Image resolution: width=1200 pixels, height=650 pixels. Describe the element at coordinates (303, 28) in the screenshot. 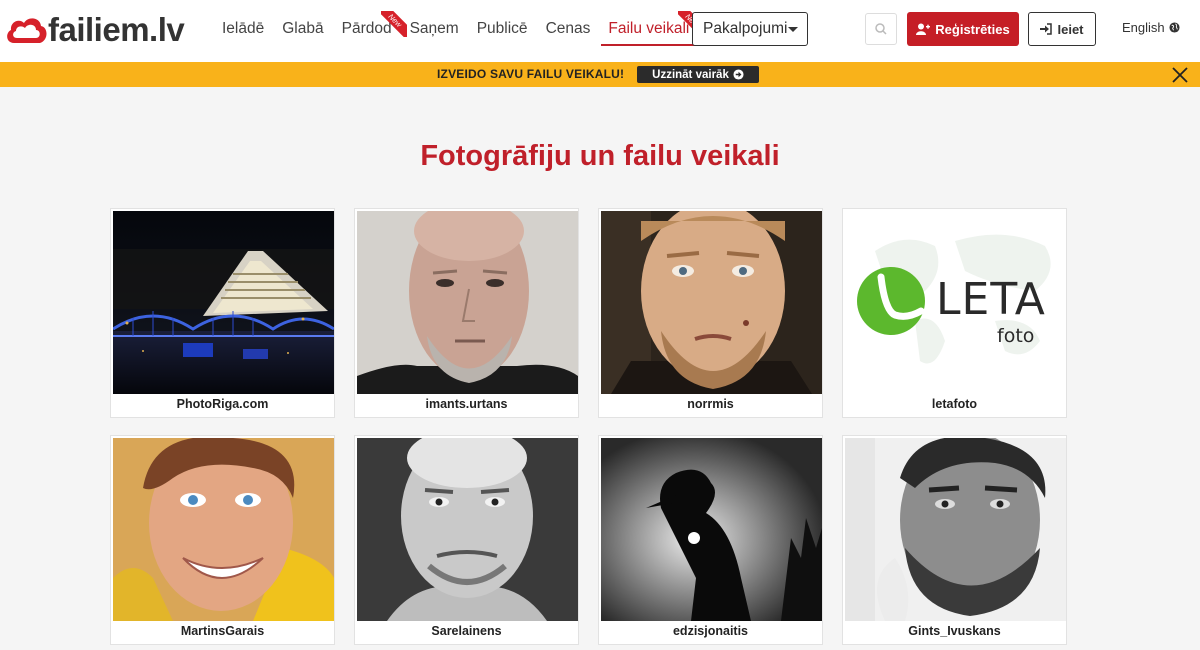

I see `nav-item-label: Glabā` at that location.